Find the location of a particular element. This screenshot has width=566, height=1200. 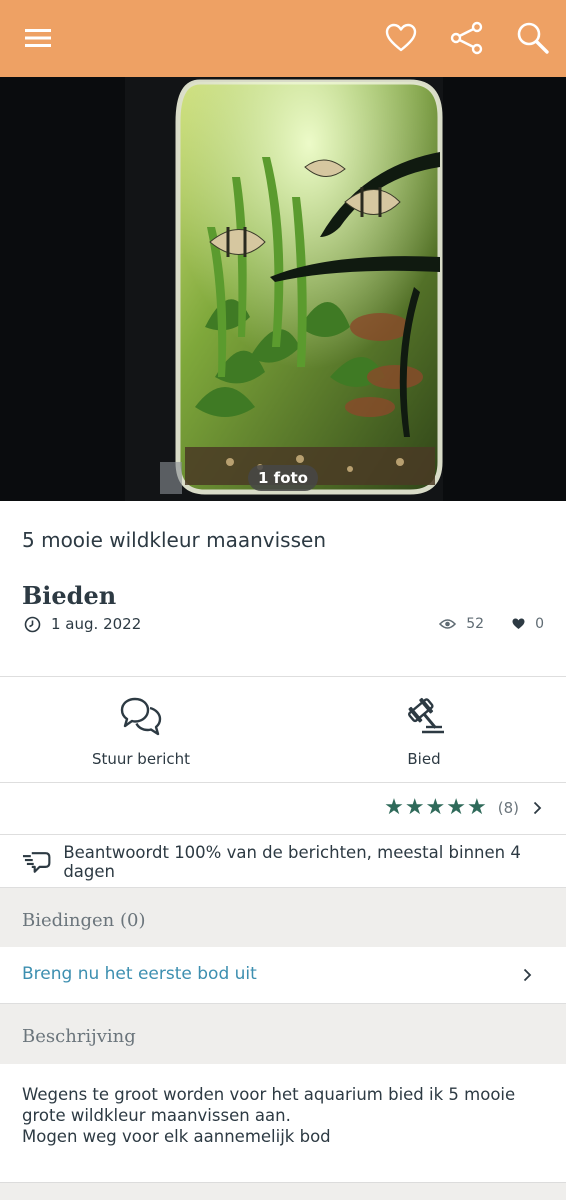

send-message-label: Stuur bericht is located at coordinates (141, 759).